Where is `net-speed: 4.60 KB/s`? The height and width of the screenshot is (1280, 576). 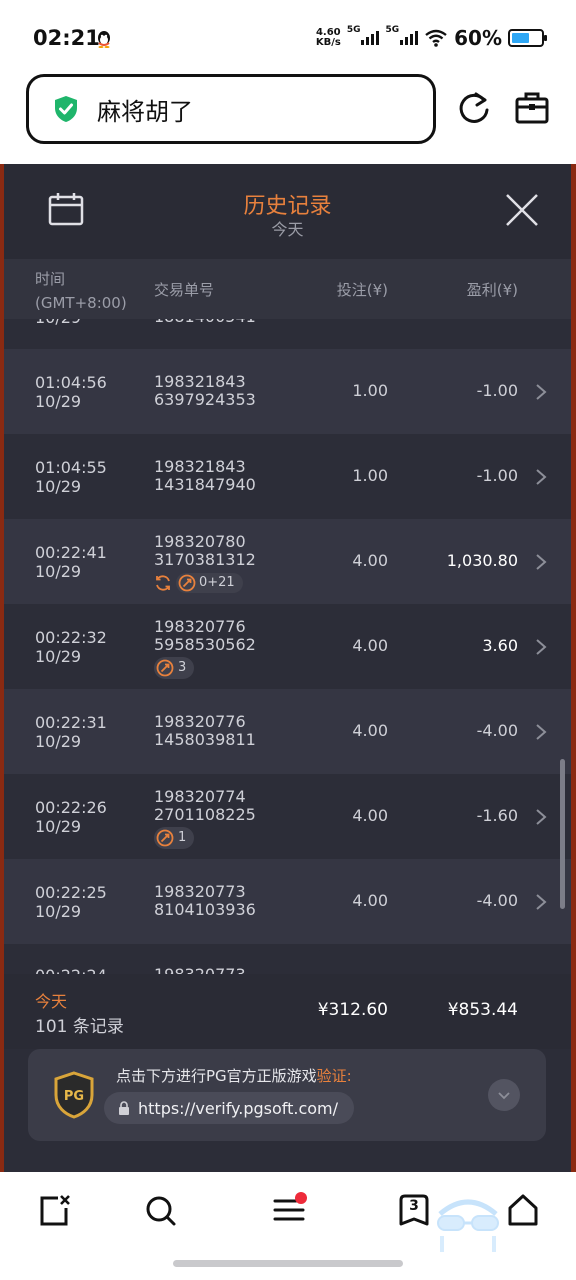 net-speed: 4.60 KB/s is located at coordinates (328, 37).